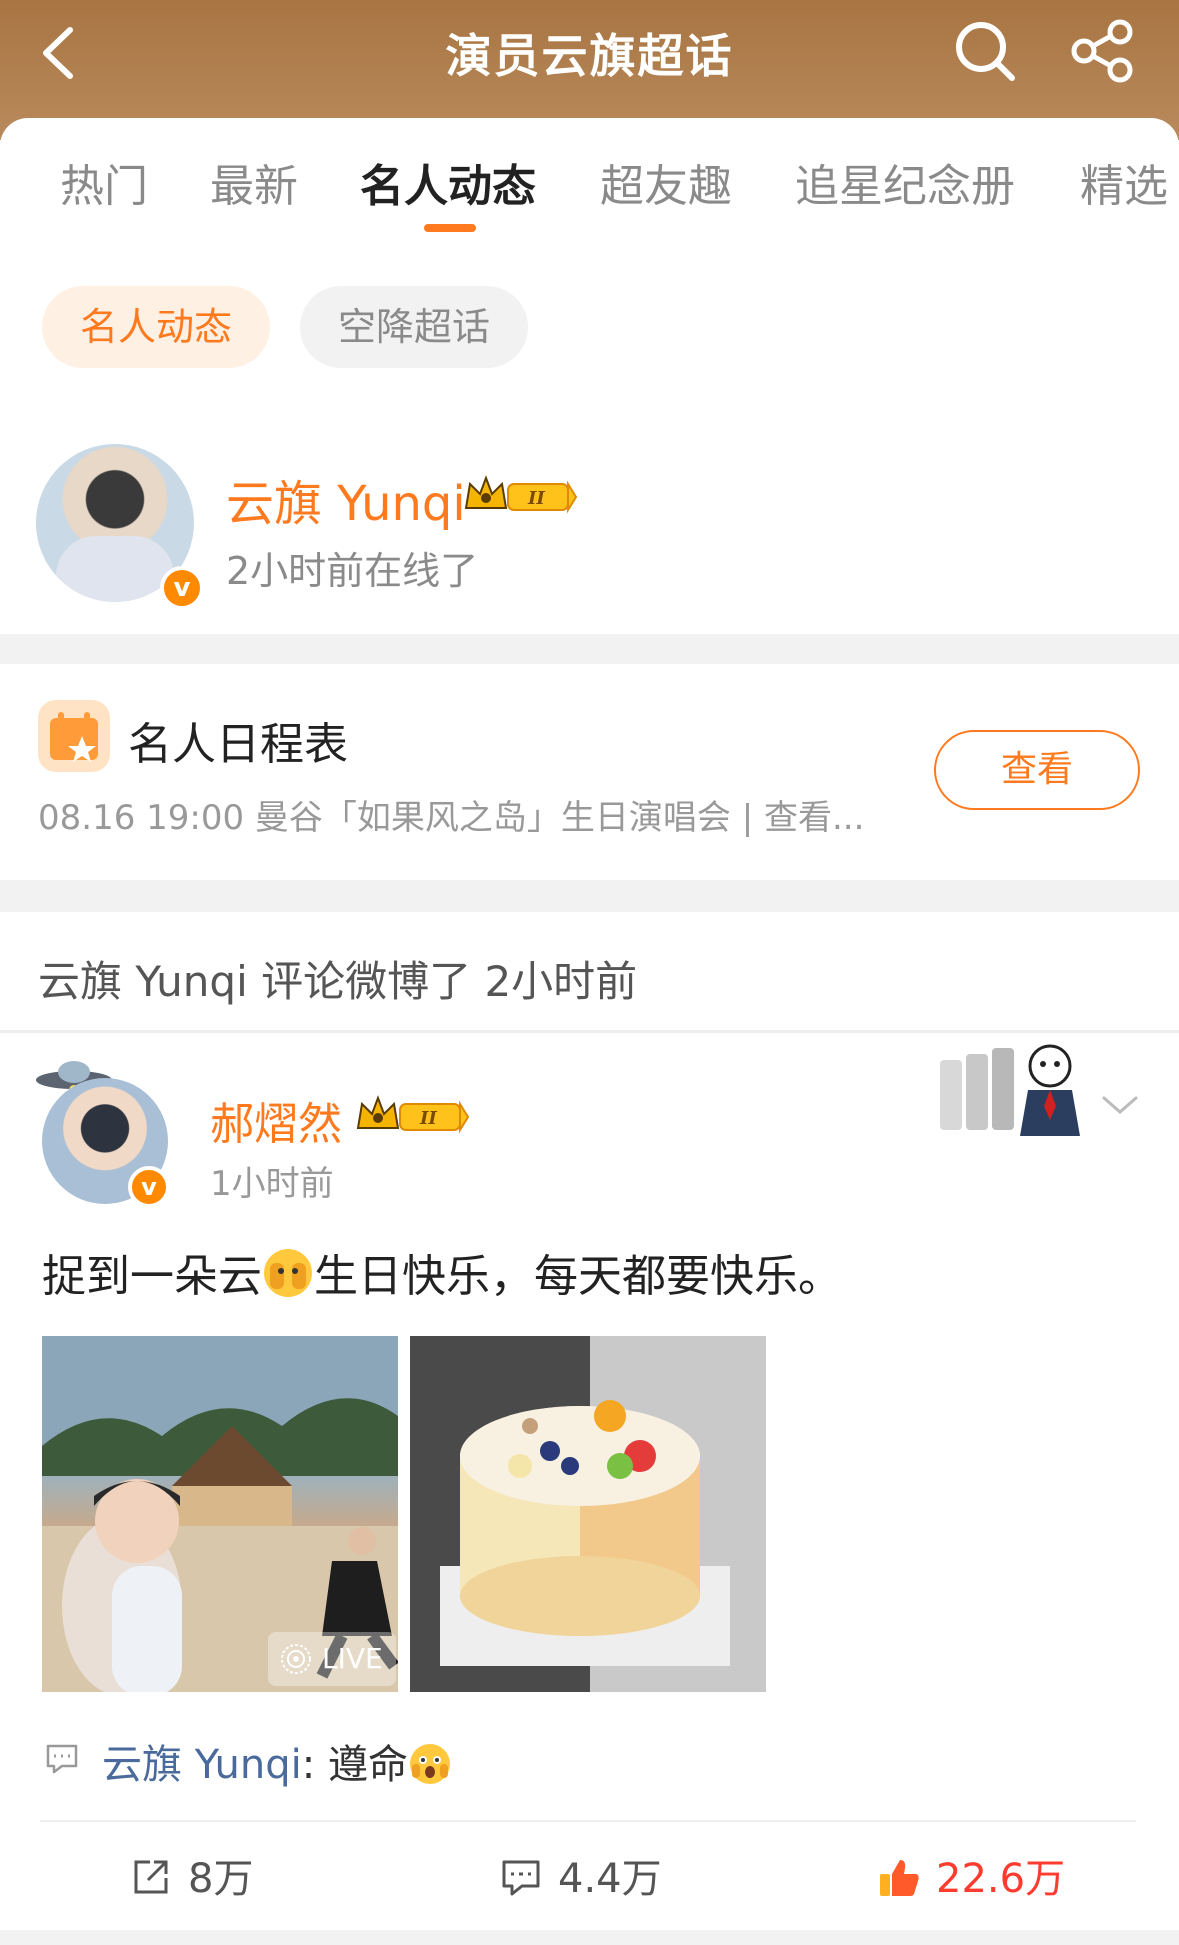 Image resolution: width=1179 pixels, height=1945 pixels. What do you see at coordinates (899, 1878) in the screenshot?
I see `thumbs-up-icon` at bounding box center [899, 1878].